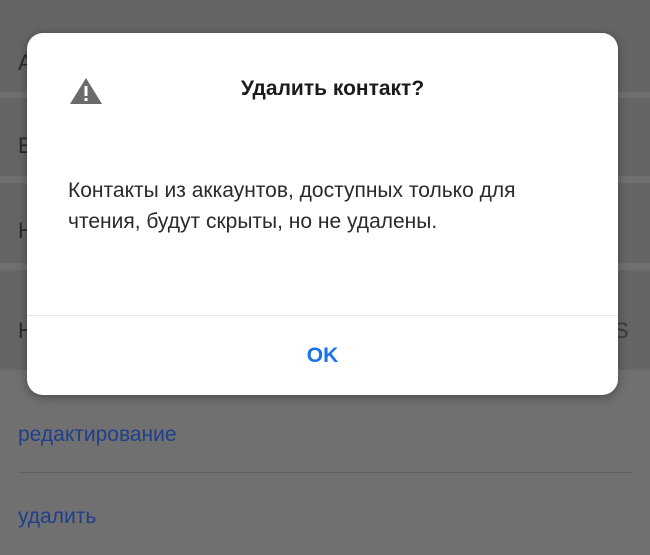 The height and width of the screenshot is (555, 650). I want to click on edit-link: редактирование, so click(97, 435).